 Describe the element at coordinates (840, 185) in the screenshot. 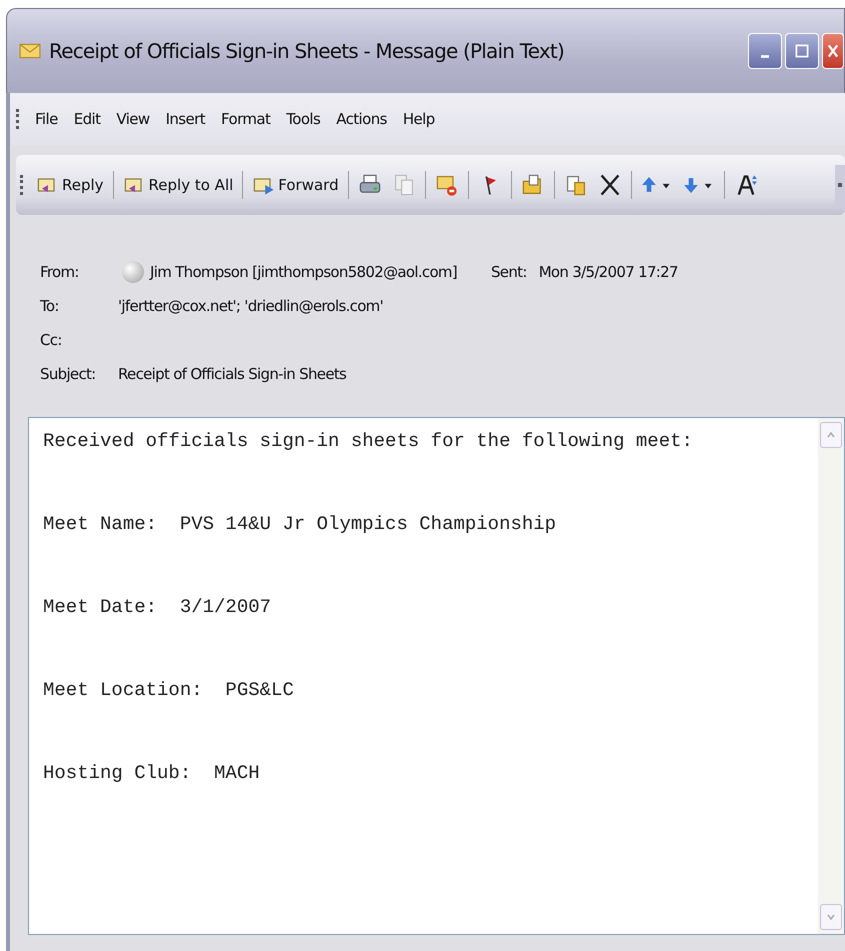

I see `overflow-icon` at that location.